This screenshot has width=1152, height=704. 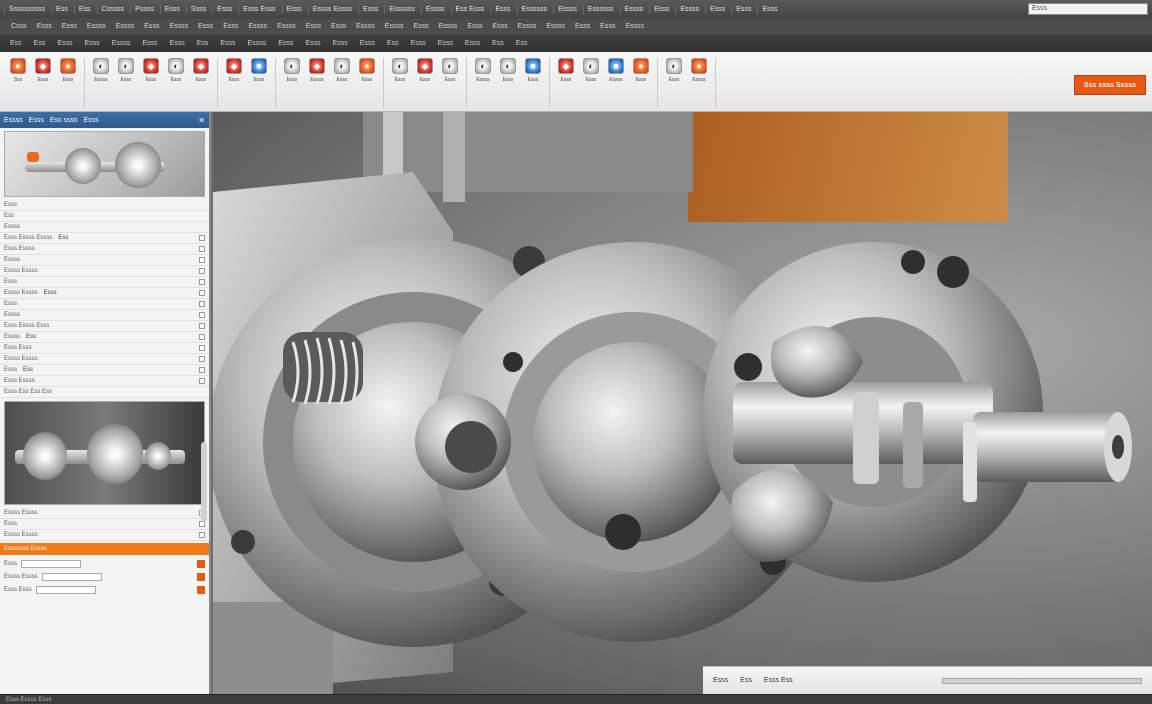 I want to click on search-field: Esss, so click(x=1088, y=9).